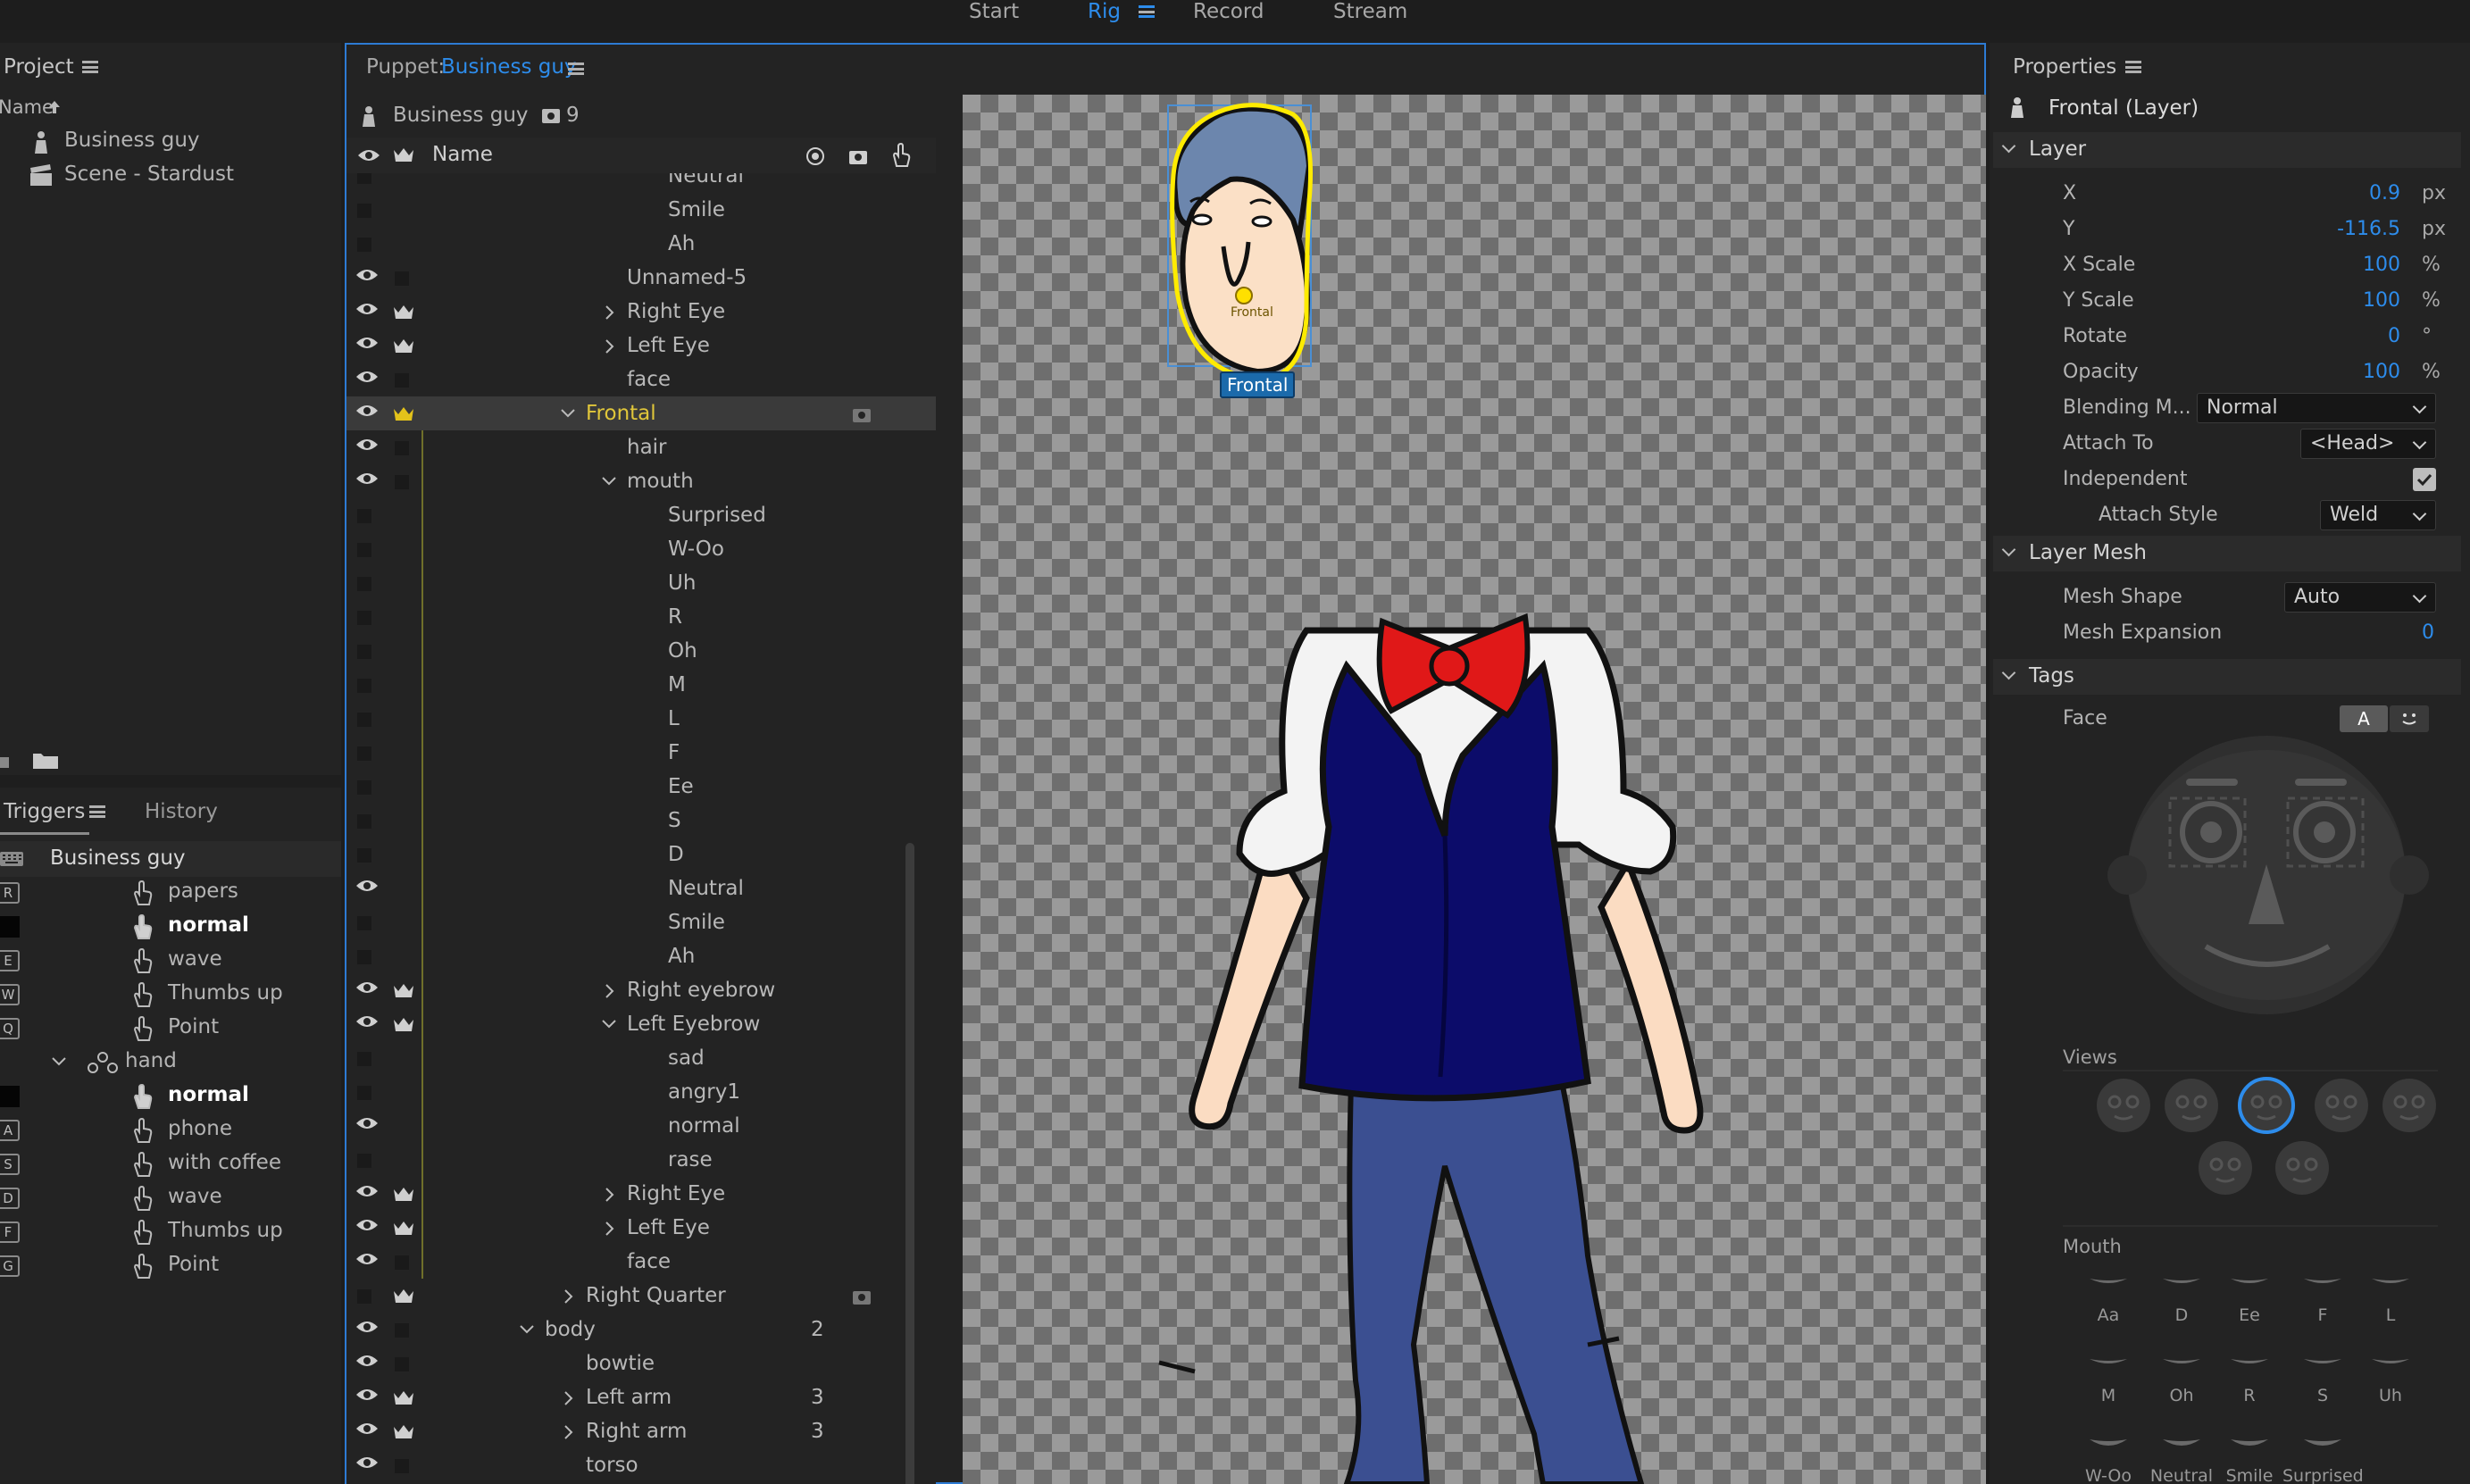  Describe the element at coordinates (1104, 11) in the screenshot. I see `tab-rig: Rig` at that location.